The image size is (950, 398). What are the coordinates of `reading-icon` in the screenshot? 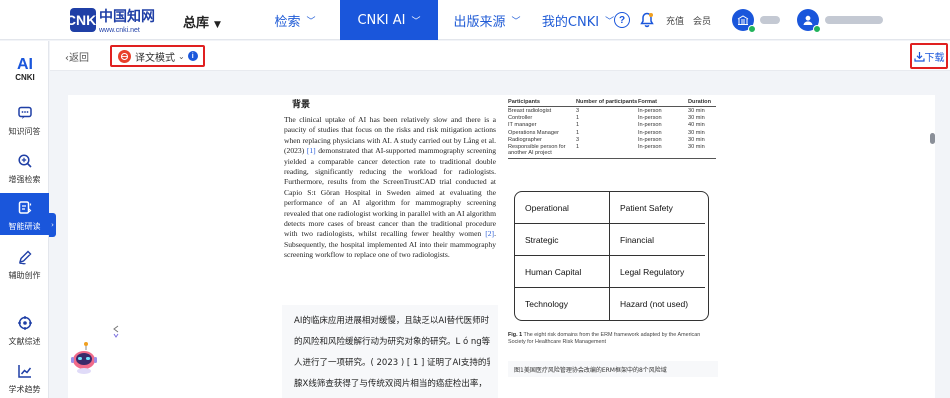 It's located at (25, 208).